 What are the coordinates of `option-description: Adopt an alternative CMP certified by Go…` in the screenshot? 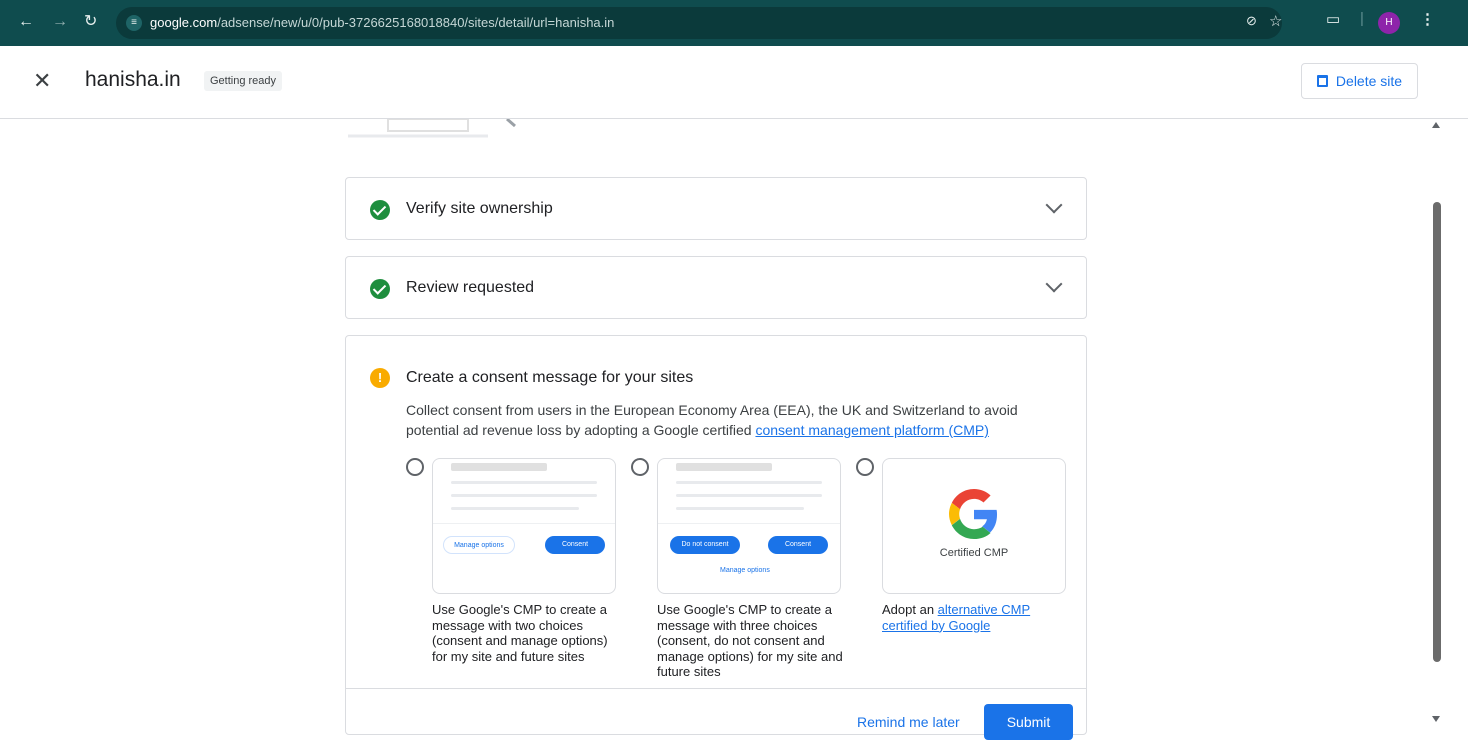 It's located at (956, 617).